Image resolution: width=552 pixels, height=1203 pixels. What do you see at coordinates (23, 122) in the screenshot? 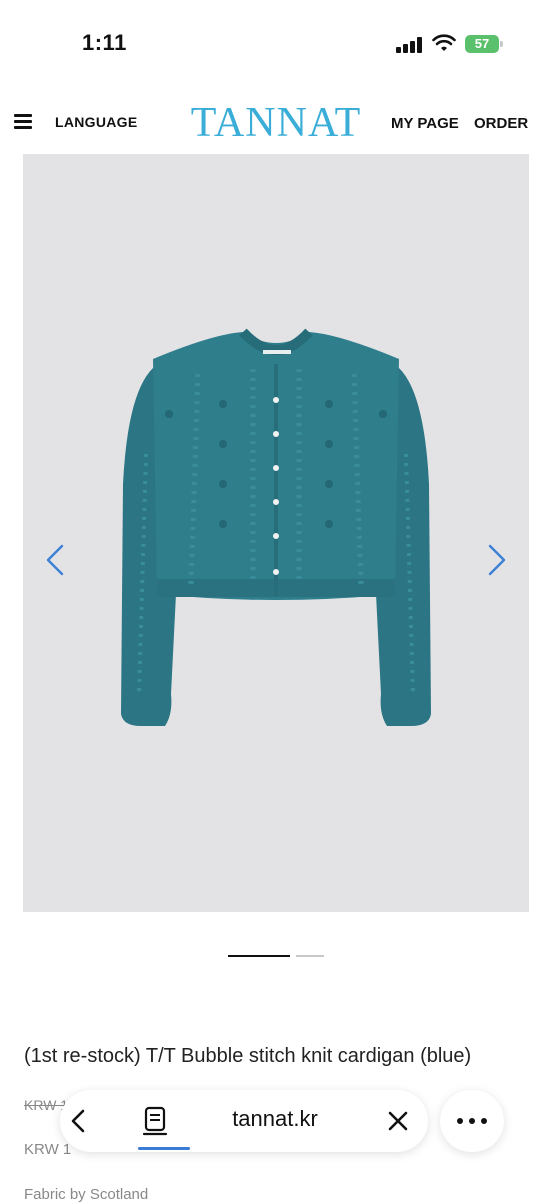
I see `hamburger-menu-icon` at bounding box center [23, 122].